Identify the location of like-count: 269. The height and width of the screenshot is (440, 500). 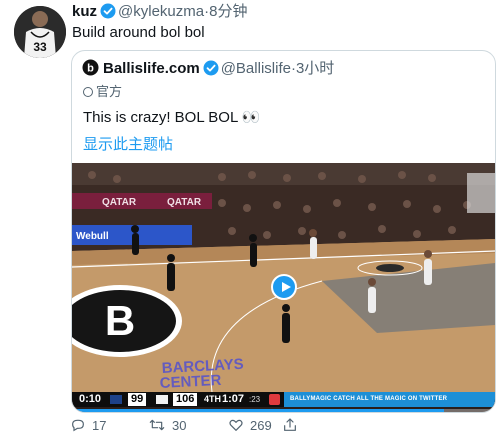
(261, 425).